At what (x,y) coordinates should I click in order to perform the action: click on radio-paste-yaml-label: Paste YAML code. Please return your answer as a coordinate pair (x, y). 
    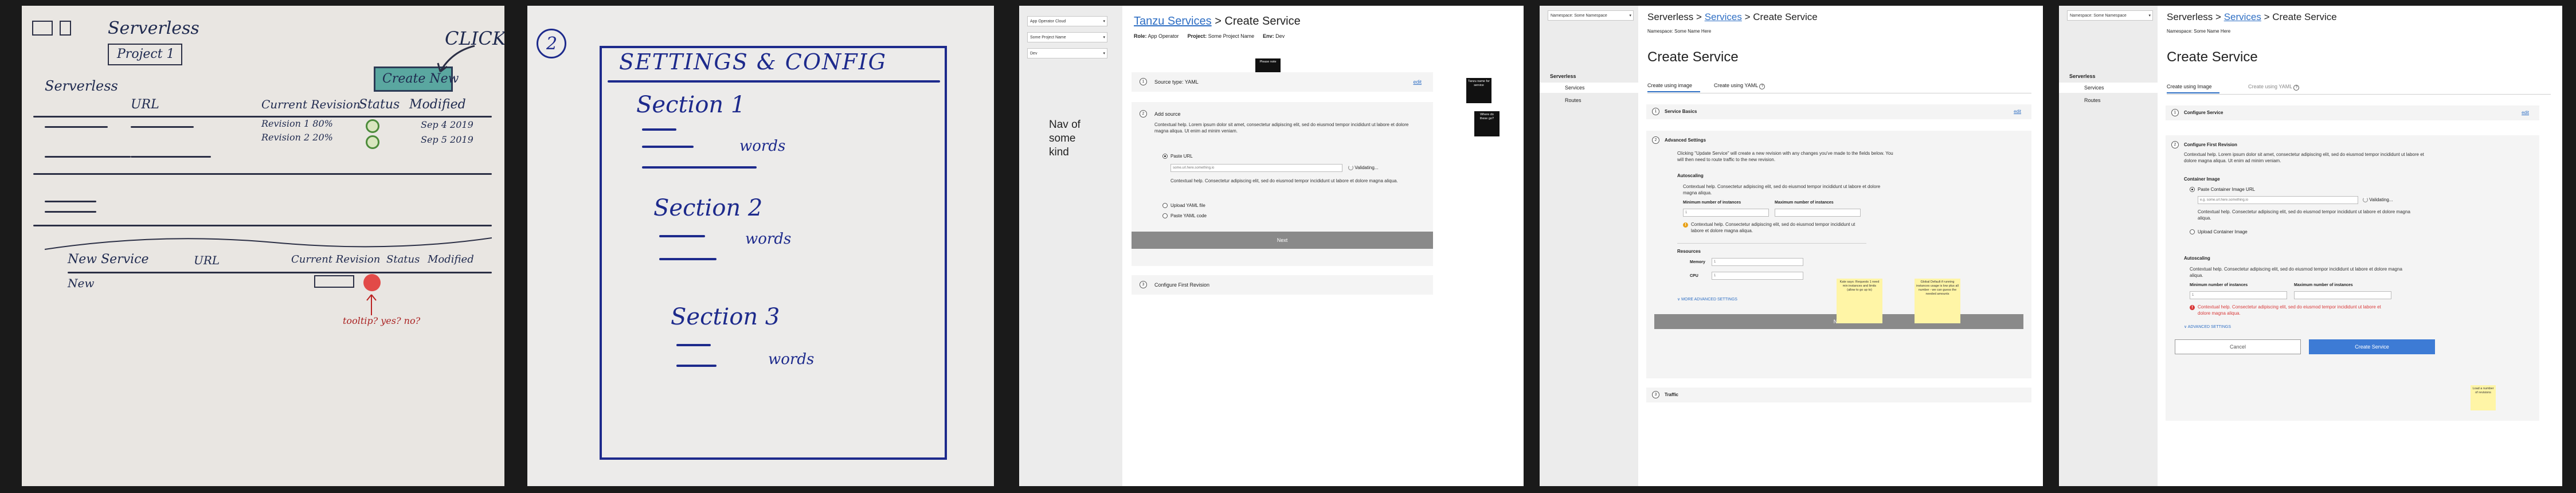
    Looking at the image, I should click on (1188, 215).